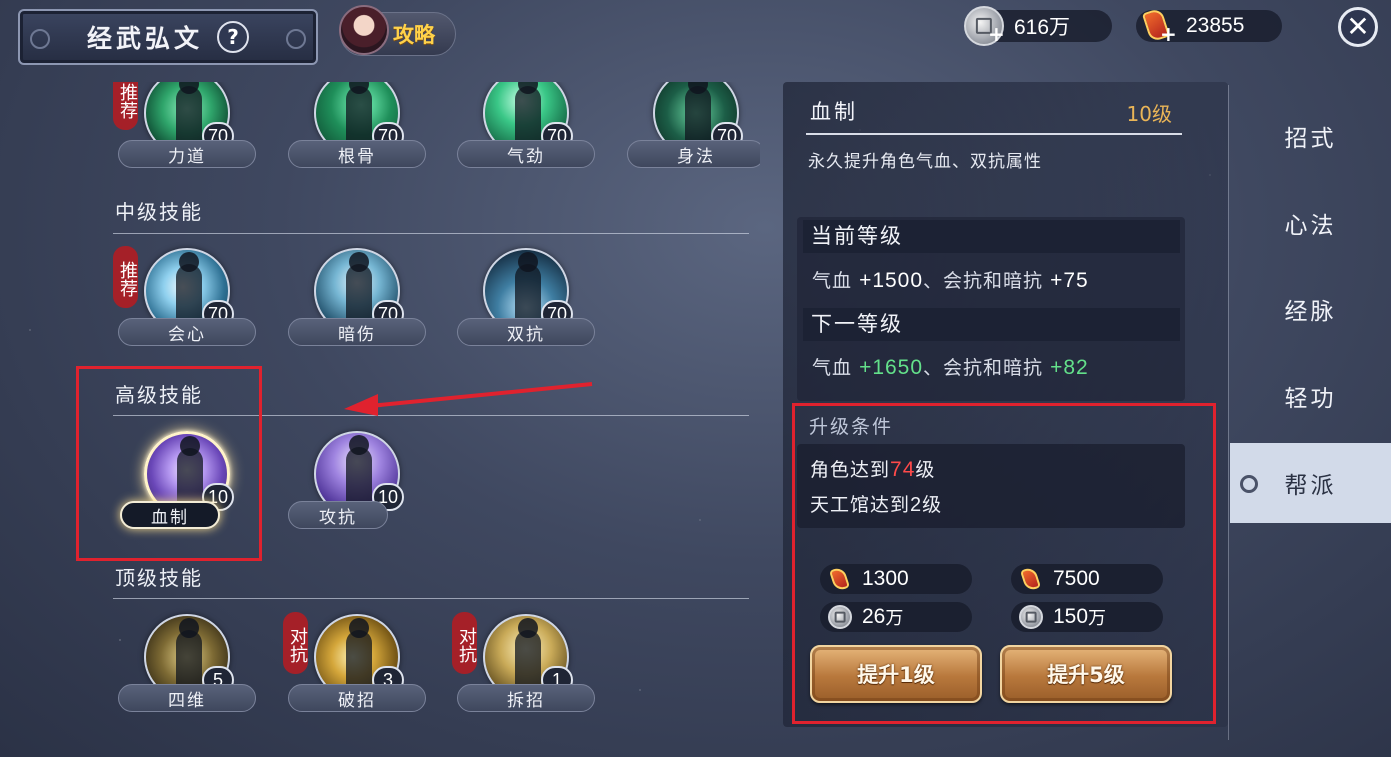  I want to click on skill-name: 攻抗, so click(338, 515).